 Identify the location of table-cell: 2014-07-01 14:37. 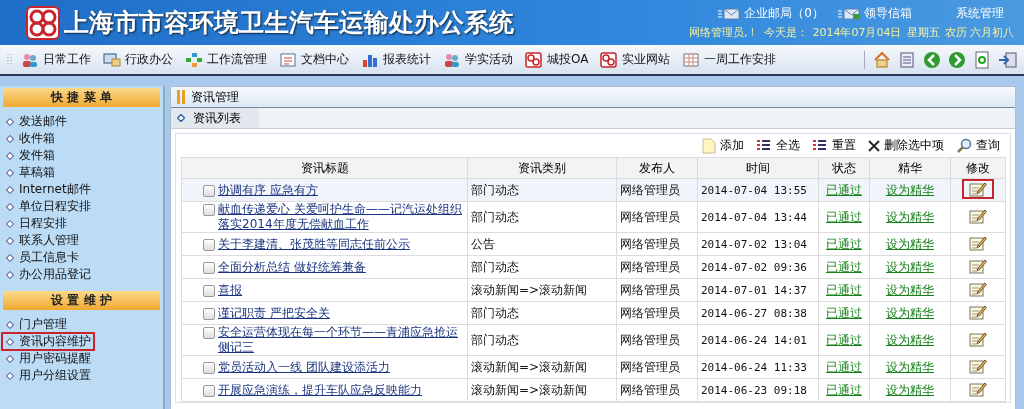
(758, 290).